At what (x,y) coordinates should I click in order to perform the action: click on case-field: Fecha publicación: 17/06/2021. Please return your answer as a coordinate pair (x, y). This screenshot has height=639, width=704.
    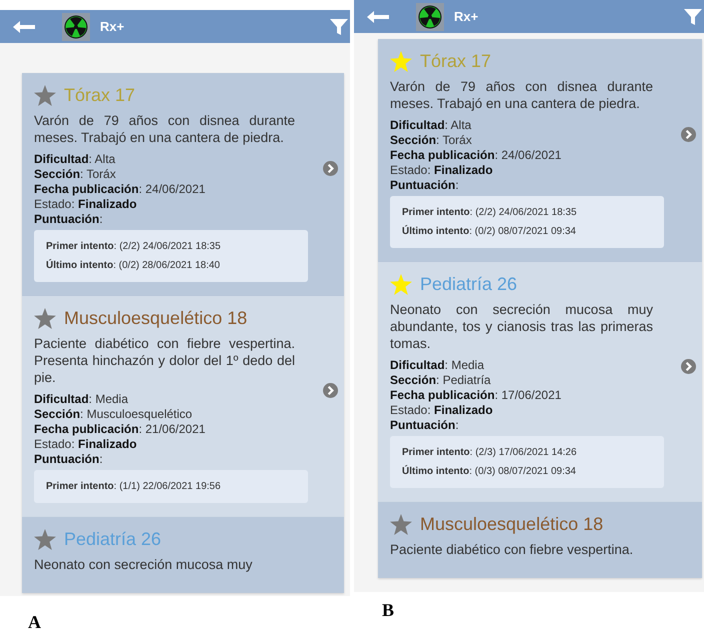
    Looking at the image, I should click on (521, 395).